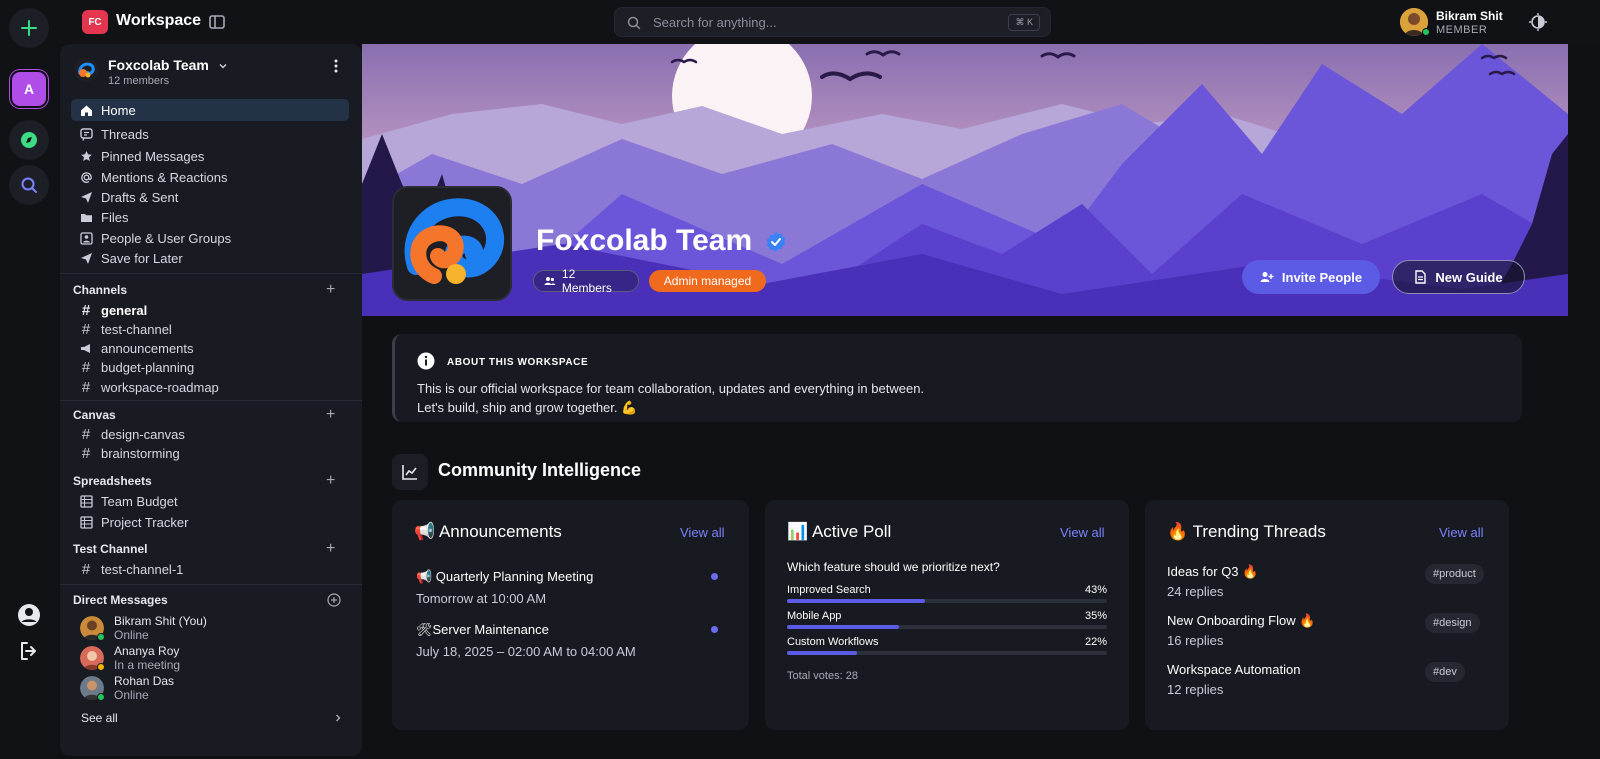 This screenshot has width=1600, height=759. Describe the element at coordinates (86, 258) in the screenshot. I see `bookmark-icon` at that location.